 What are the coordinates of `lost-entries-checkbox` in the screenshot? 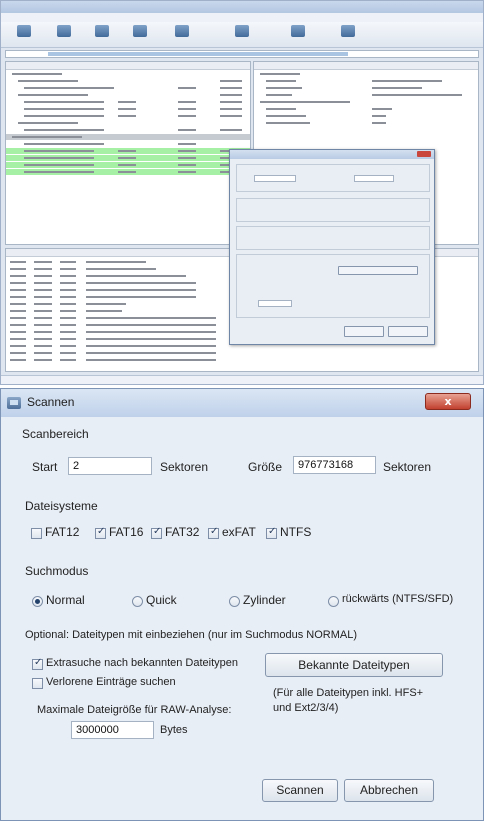 It's located at (37, 683).